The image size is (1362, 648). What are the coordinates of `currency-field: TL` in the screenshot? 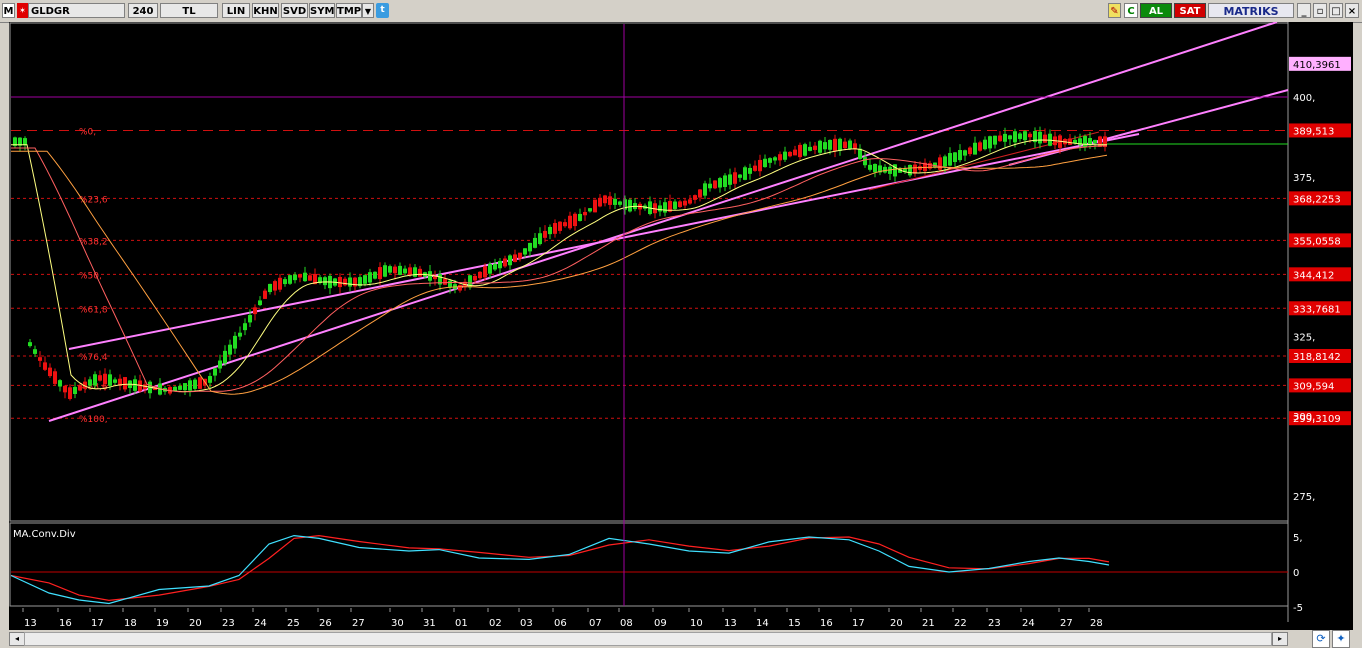 It's located at (189, 10).